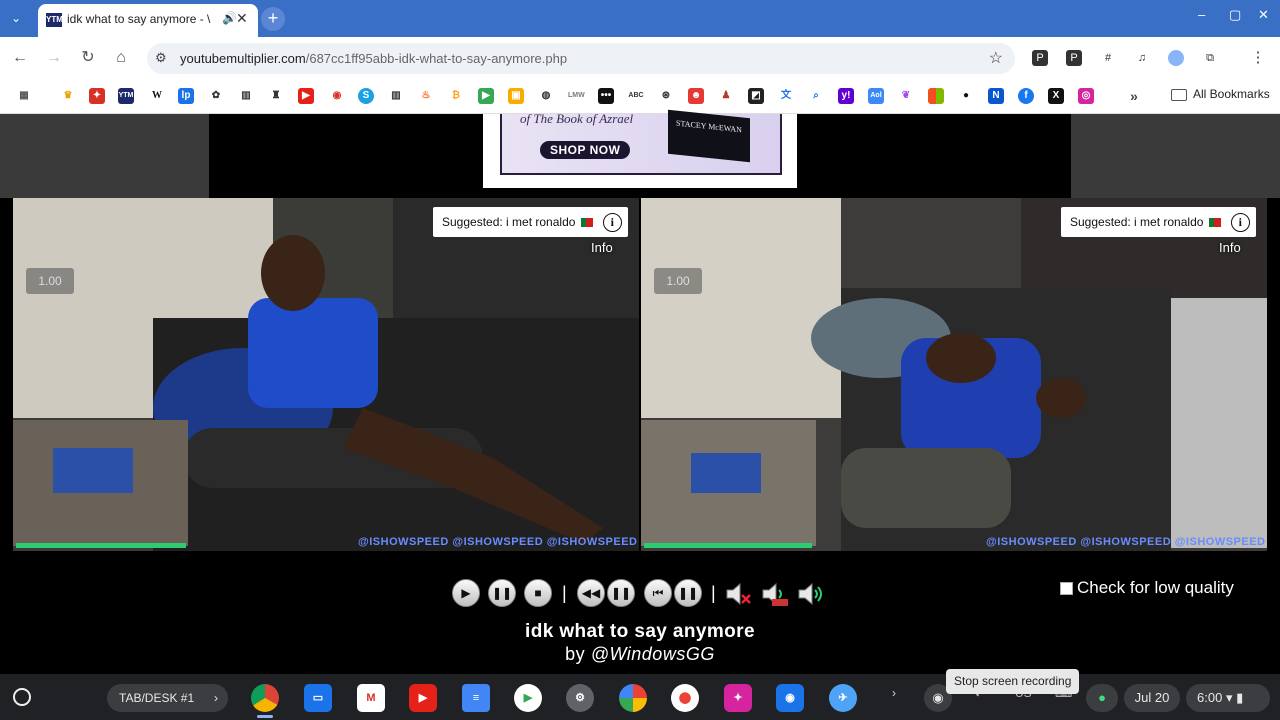 Image resolution: width=1280 pixels, height=720 pixels. What do you see at coordinates (396, 96) in the screenshot?
I see `bookmark-bank-icon: ▥` at bounding box center [396, 96].